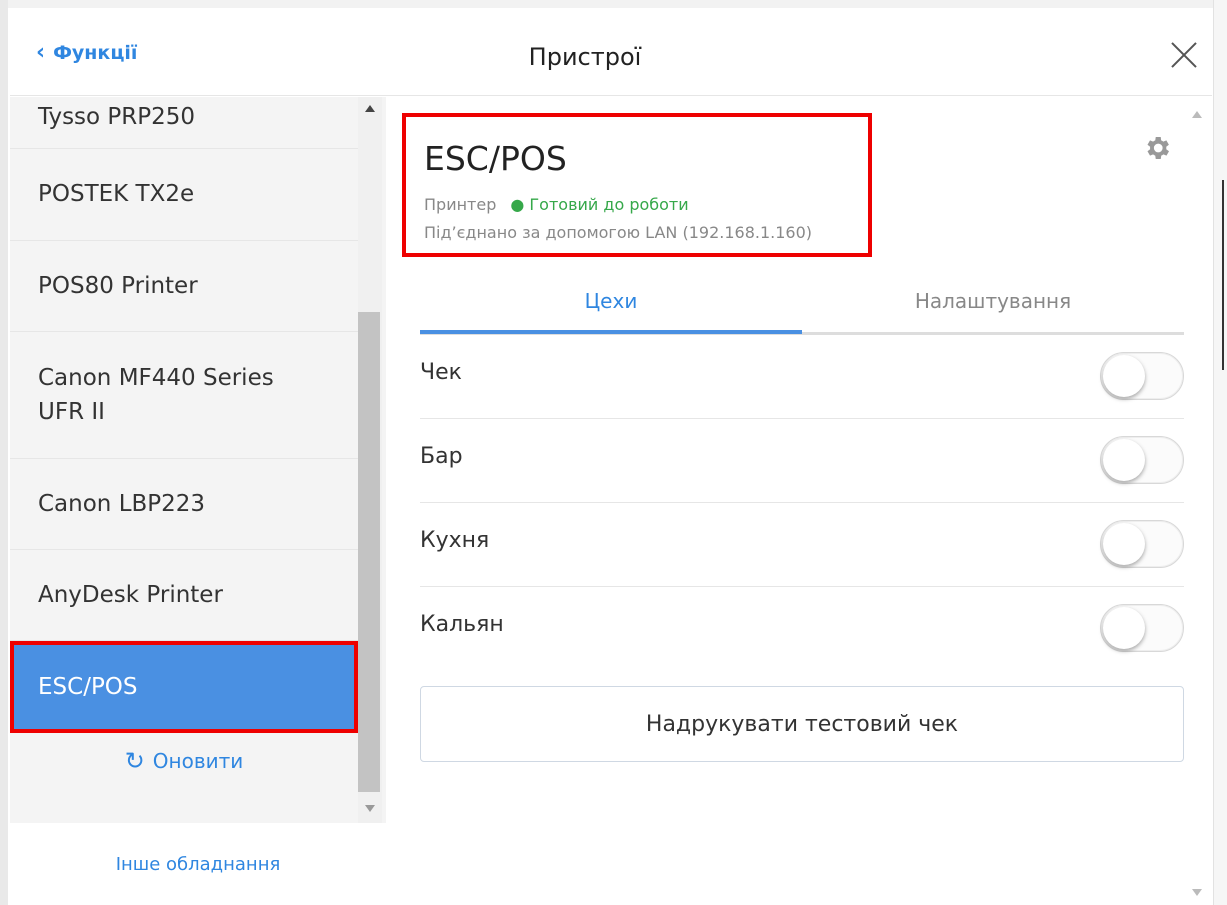 This screenshot has height=905, width=1227. I want to click on device-list-item: POS80 Printer, so click(184, 286).